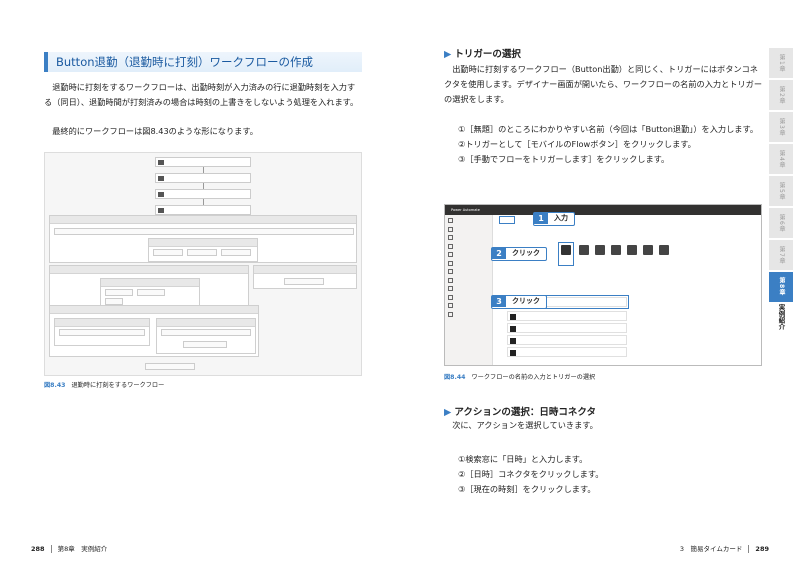 The height and width of the screenshot is (567, 800). What do you see at coordinates (482, 54) in the screenshot?
I see `subheading-trigger: ▶ トリガーの選択` at bounding box center [482, 54].